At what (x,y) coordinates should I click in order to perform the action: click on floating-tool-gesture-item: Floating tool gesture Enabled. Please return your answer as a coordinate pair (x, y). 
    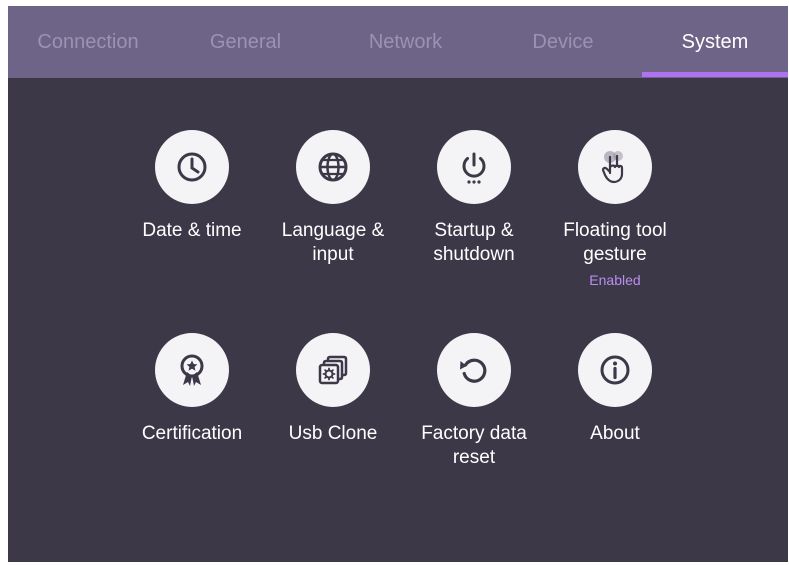
    Looking at the image, I should click on (615, 209).